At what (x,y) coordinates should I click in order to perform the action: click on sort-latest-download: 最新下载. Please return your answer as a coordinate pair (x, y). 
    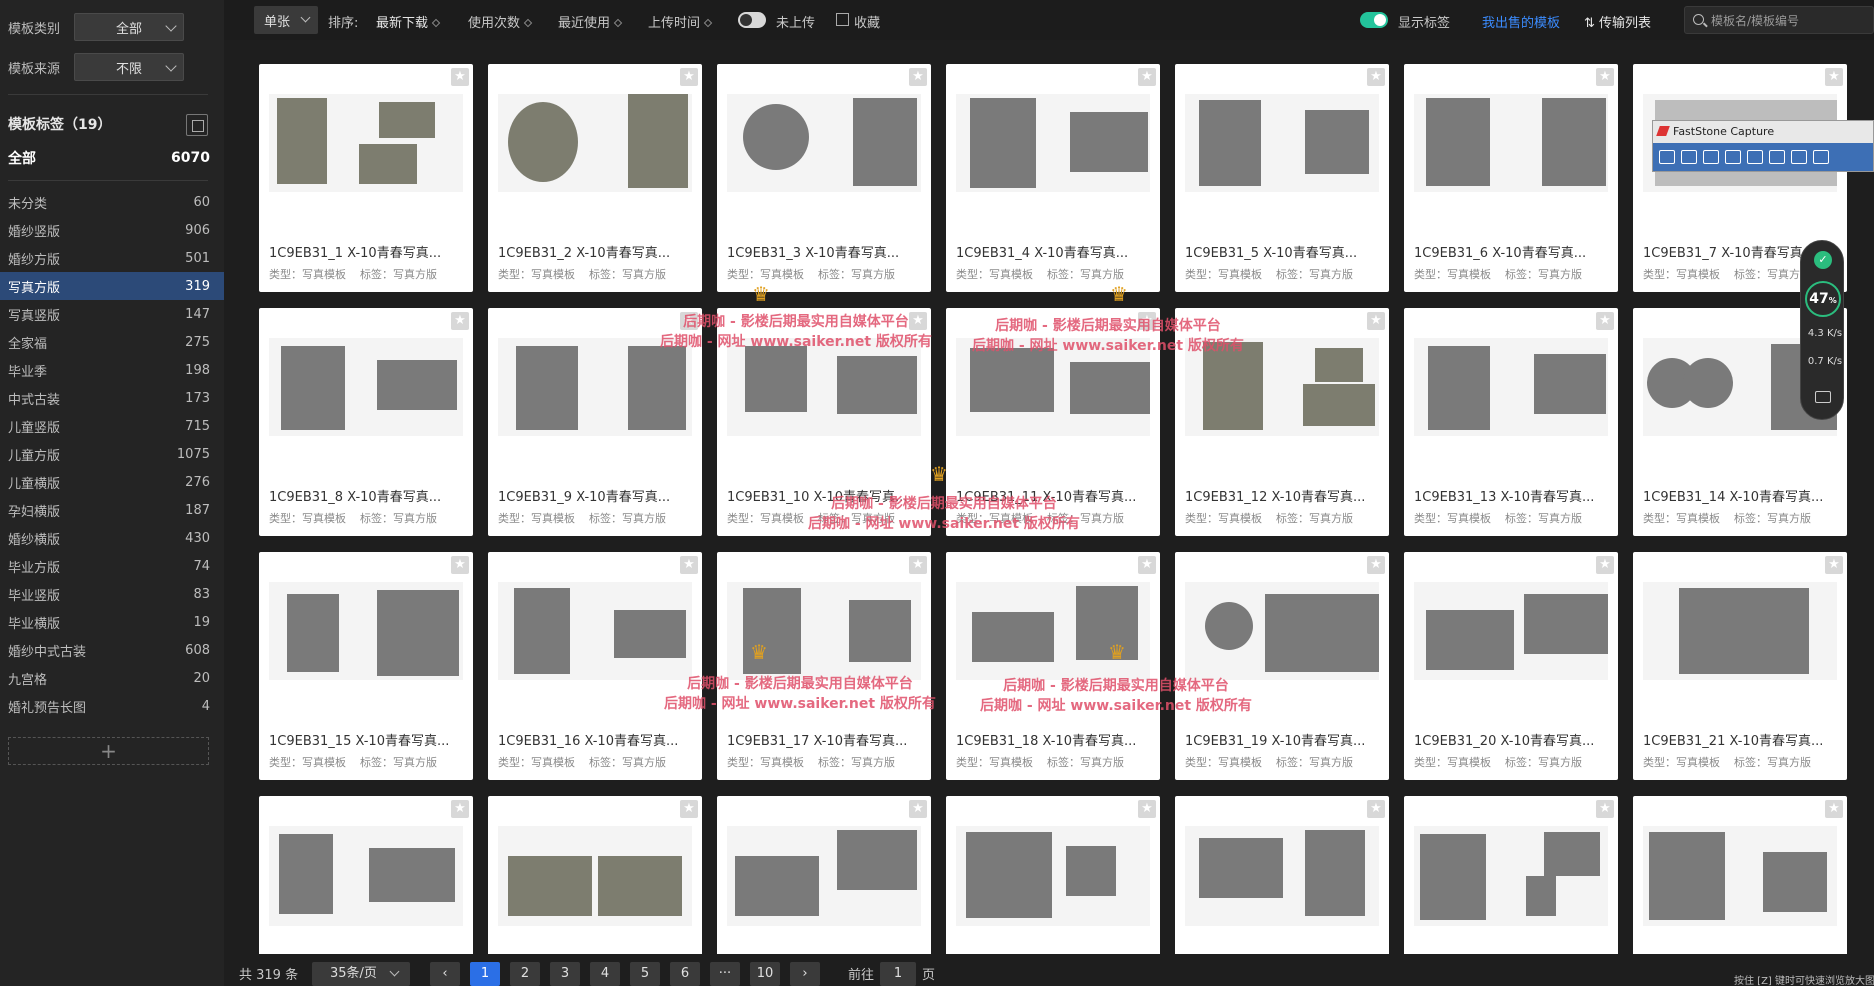
    Looking at the image, I should click on (408, 21).